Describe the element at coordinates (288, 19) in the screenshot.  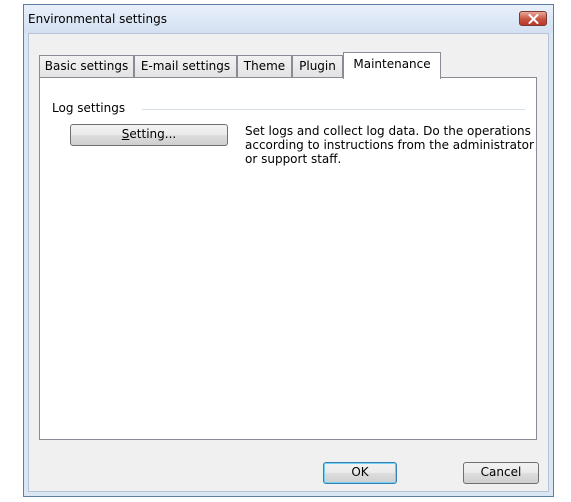
I see `title-bar: Environmental settings` at that location.